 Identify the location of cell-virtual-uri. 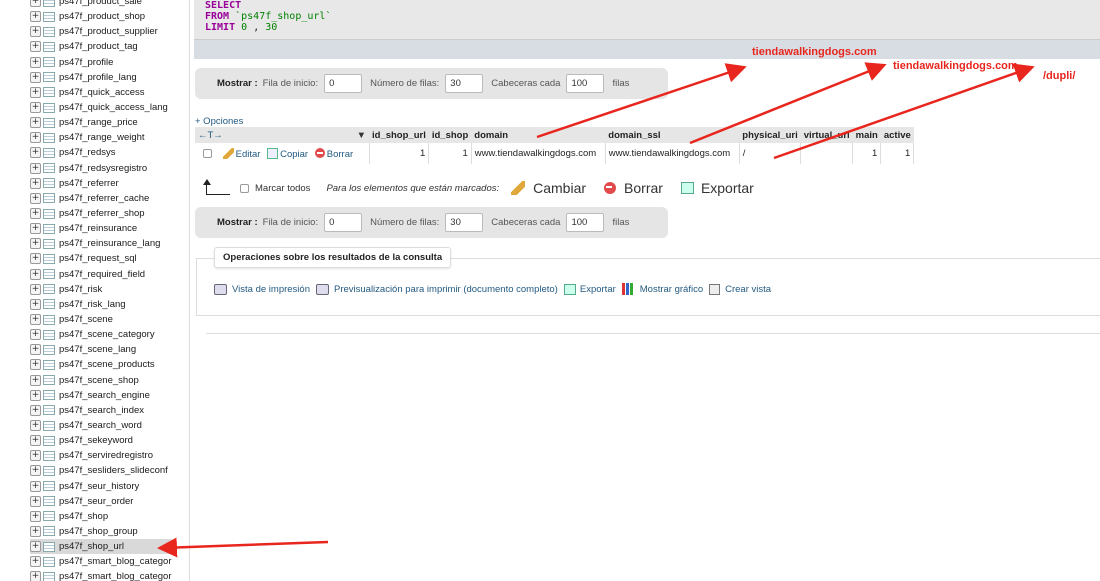
(827, 153).